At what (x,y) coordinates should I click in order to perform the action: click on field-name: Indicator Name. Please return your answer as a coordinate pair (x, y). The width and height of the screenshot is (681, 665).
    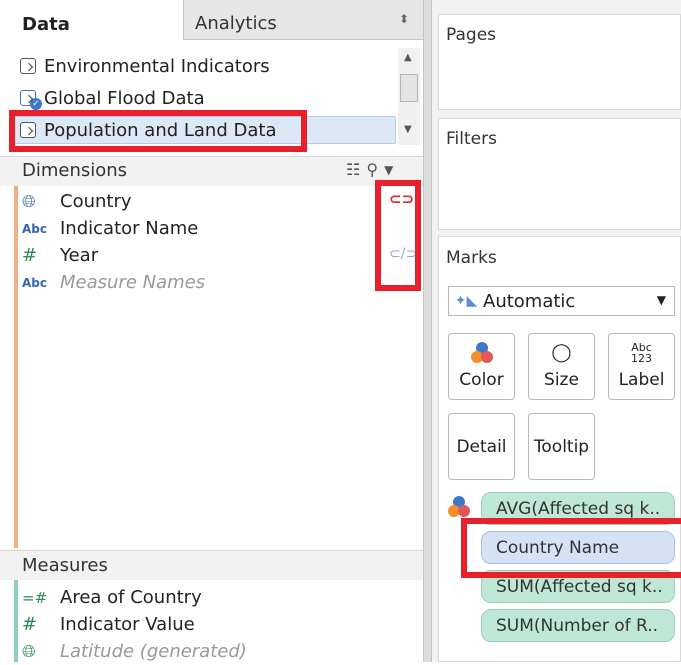
    Looking at the image, I should click on (129, 228).